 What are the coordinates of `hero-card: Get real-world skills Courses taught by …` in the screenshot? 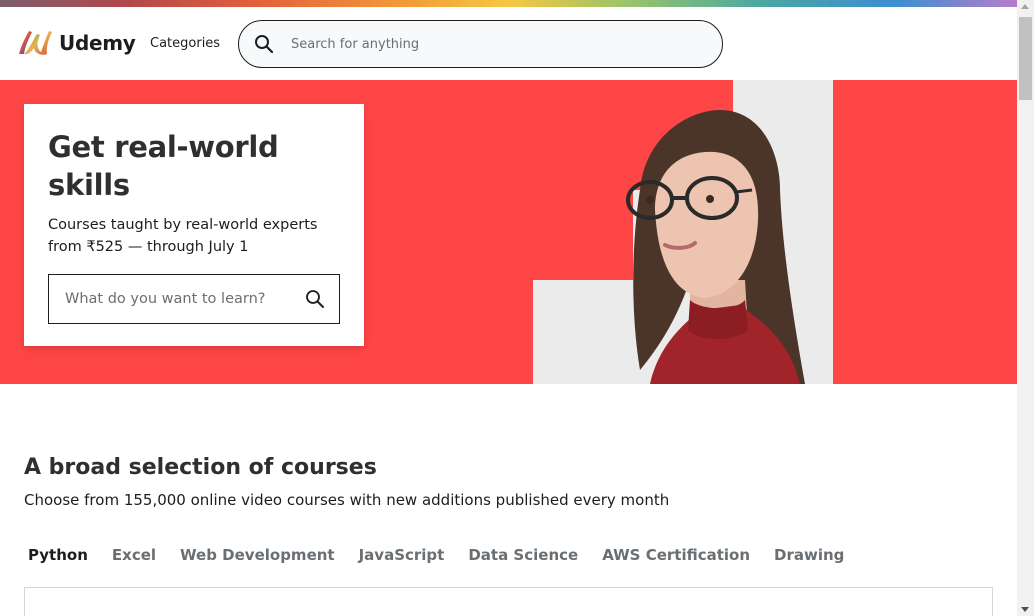 It's located at (194, 225).